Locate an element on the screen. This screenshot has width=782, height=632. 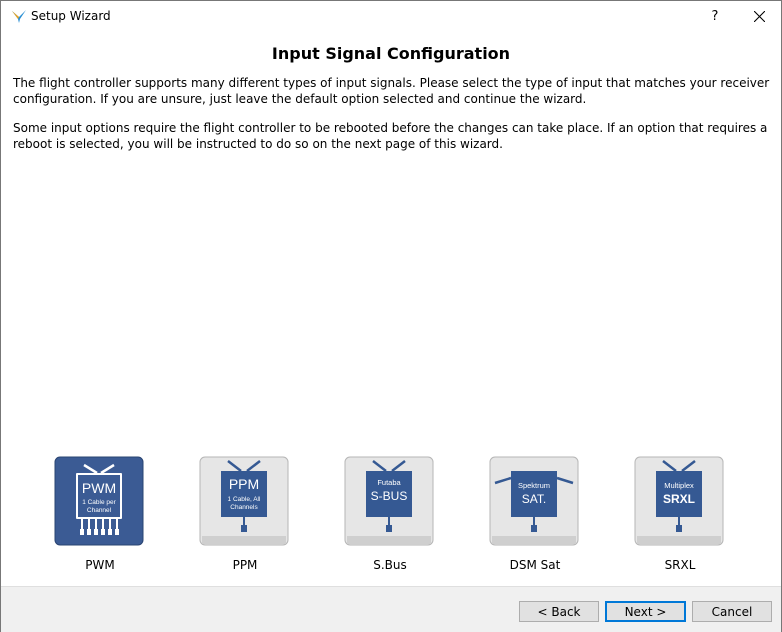
srxl-label: SRXL is located at coordinates (680, 565).